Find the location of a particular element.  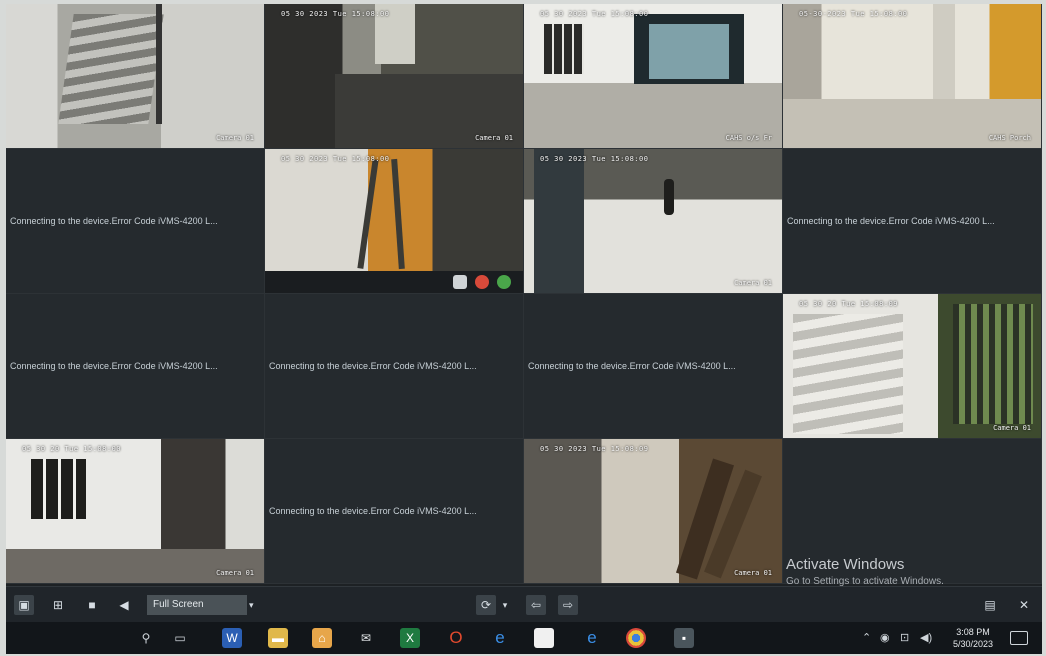

tile-toolbar is located at coordinates (394, 282).